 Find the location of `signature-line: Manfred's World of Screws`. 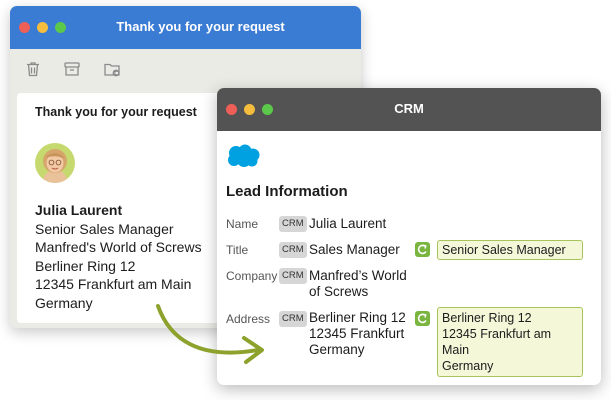

signature-line: Manfred's World of Screws is located at coordinates (118, 247).